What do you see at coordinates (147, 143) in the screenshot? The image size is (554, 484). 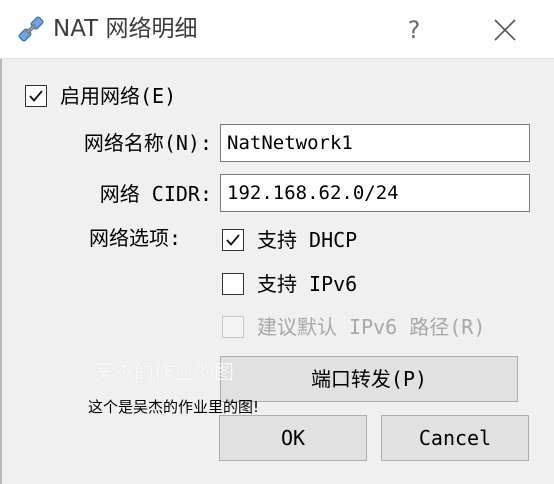 I see `network-name-label: 网络名称(N):` at bounding box center [147, 143].